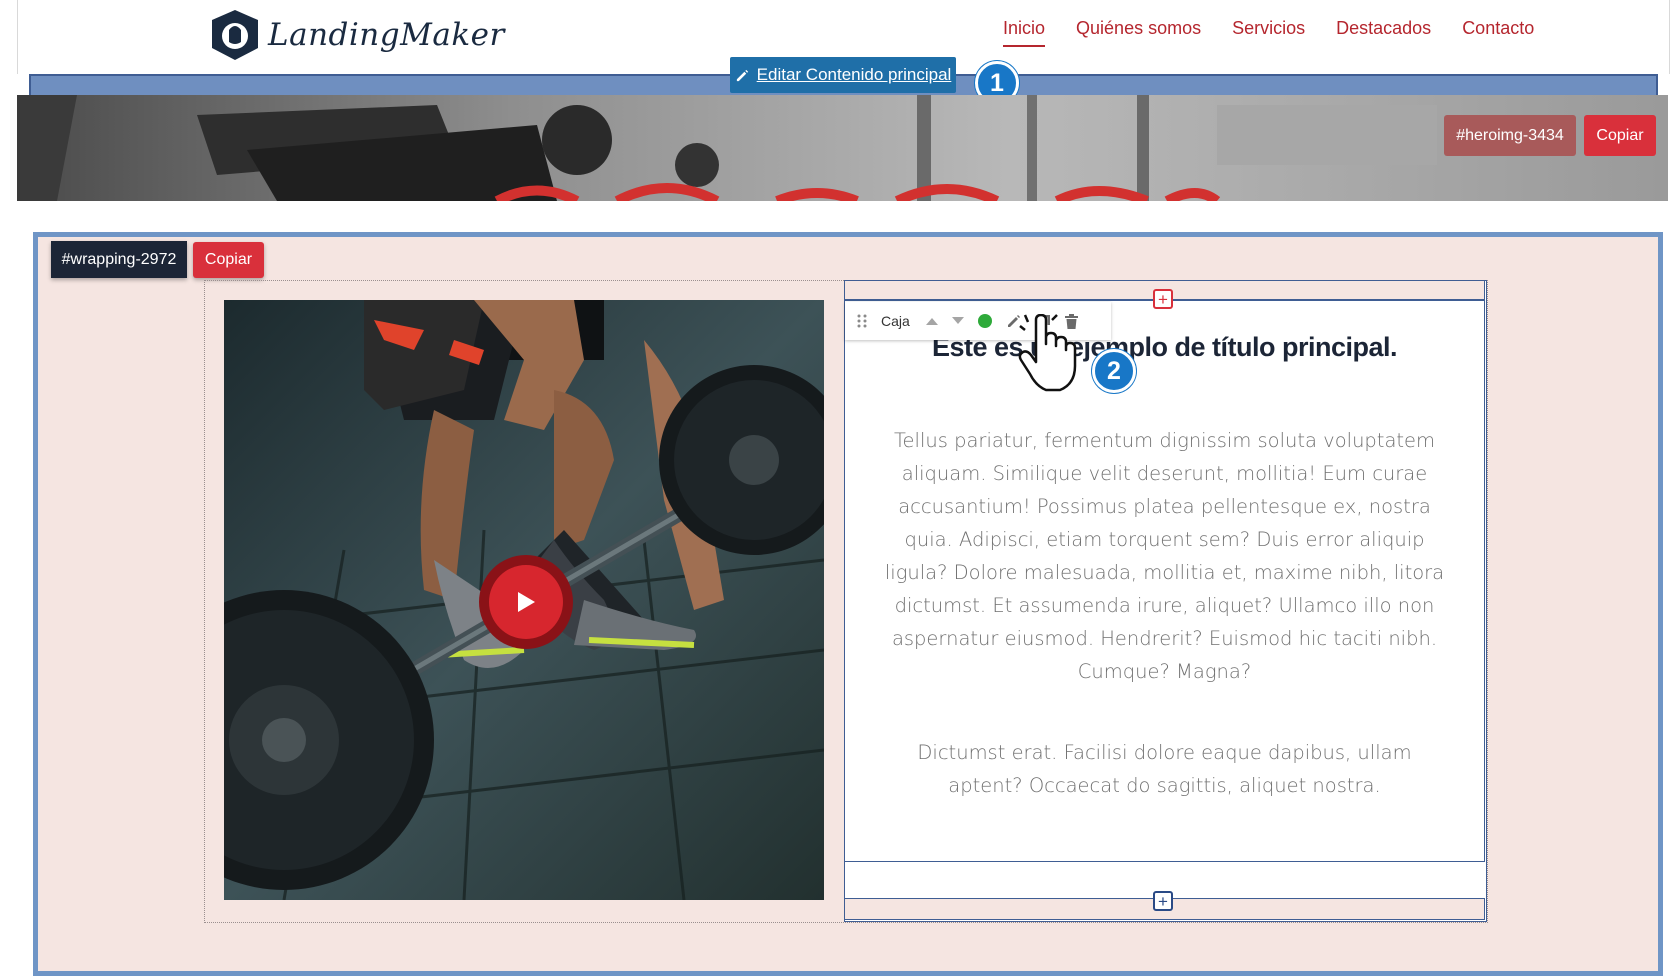  Describe the element at coordinates (1268, 32) in the screenshot. I see `nav-item-servicios: Servicios` at that location.